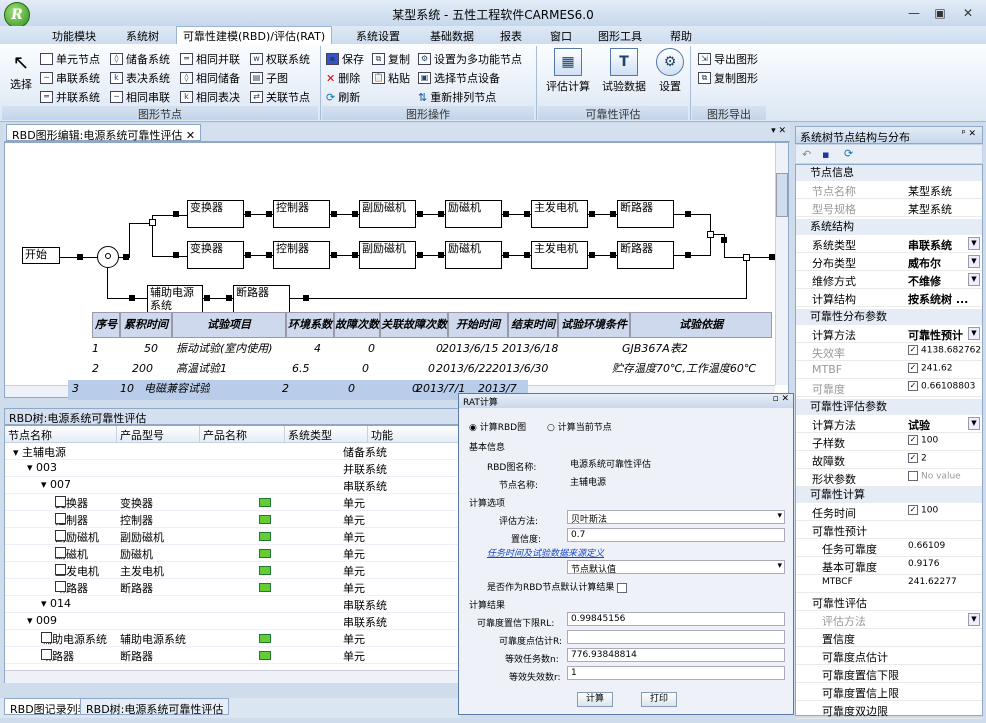  I want to click on copy-button: ⧉ 复制, so click(391, 59).